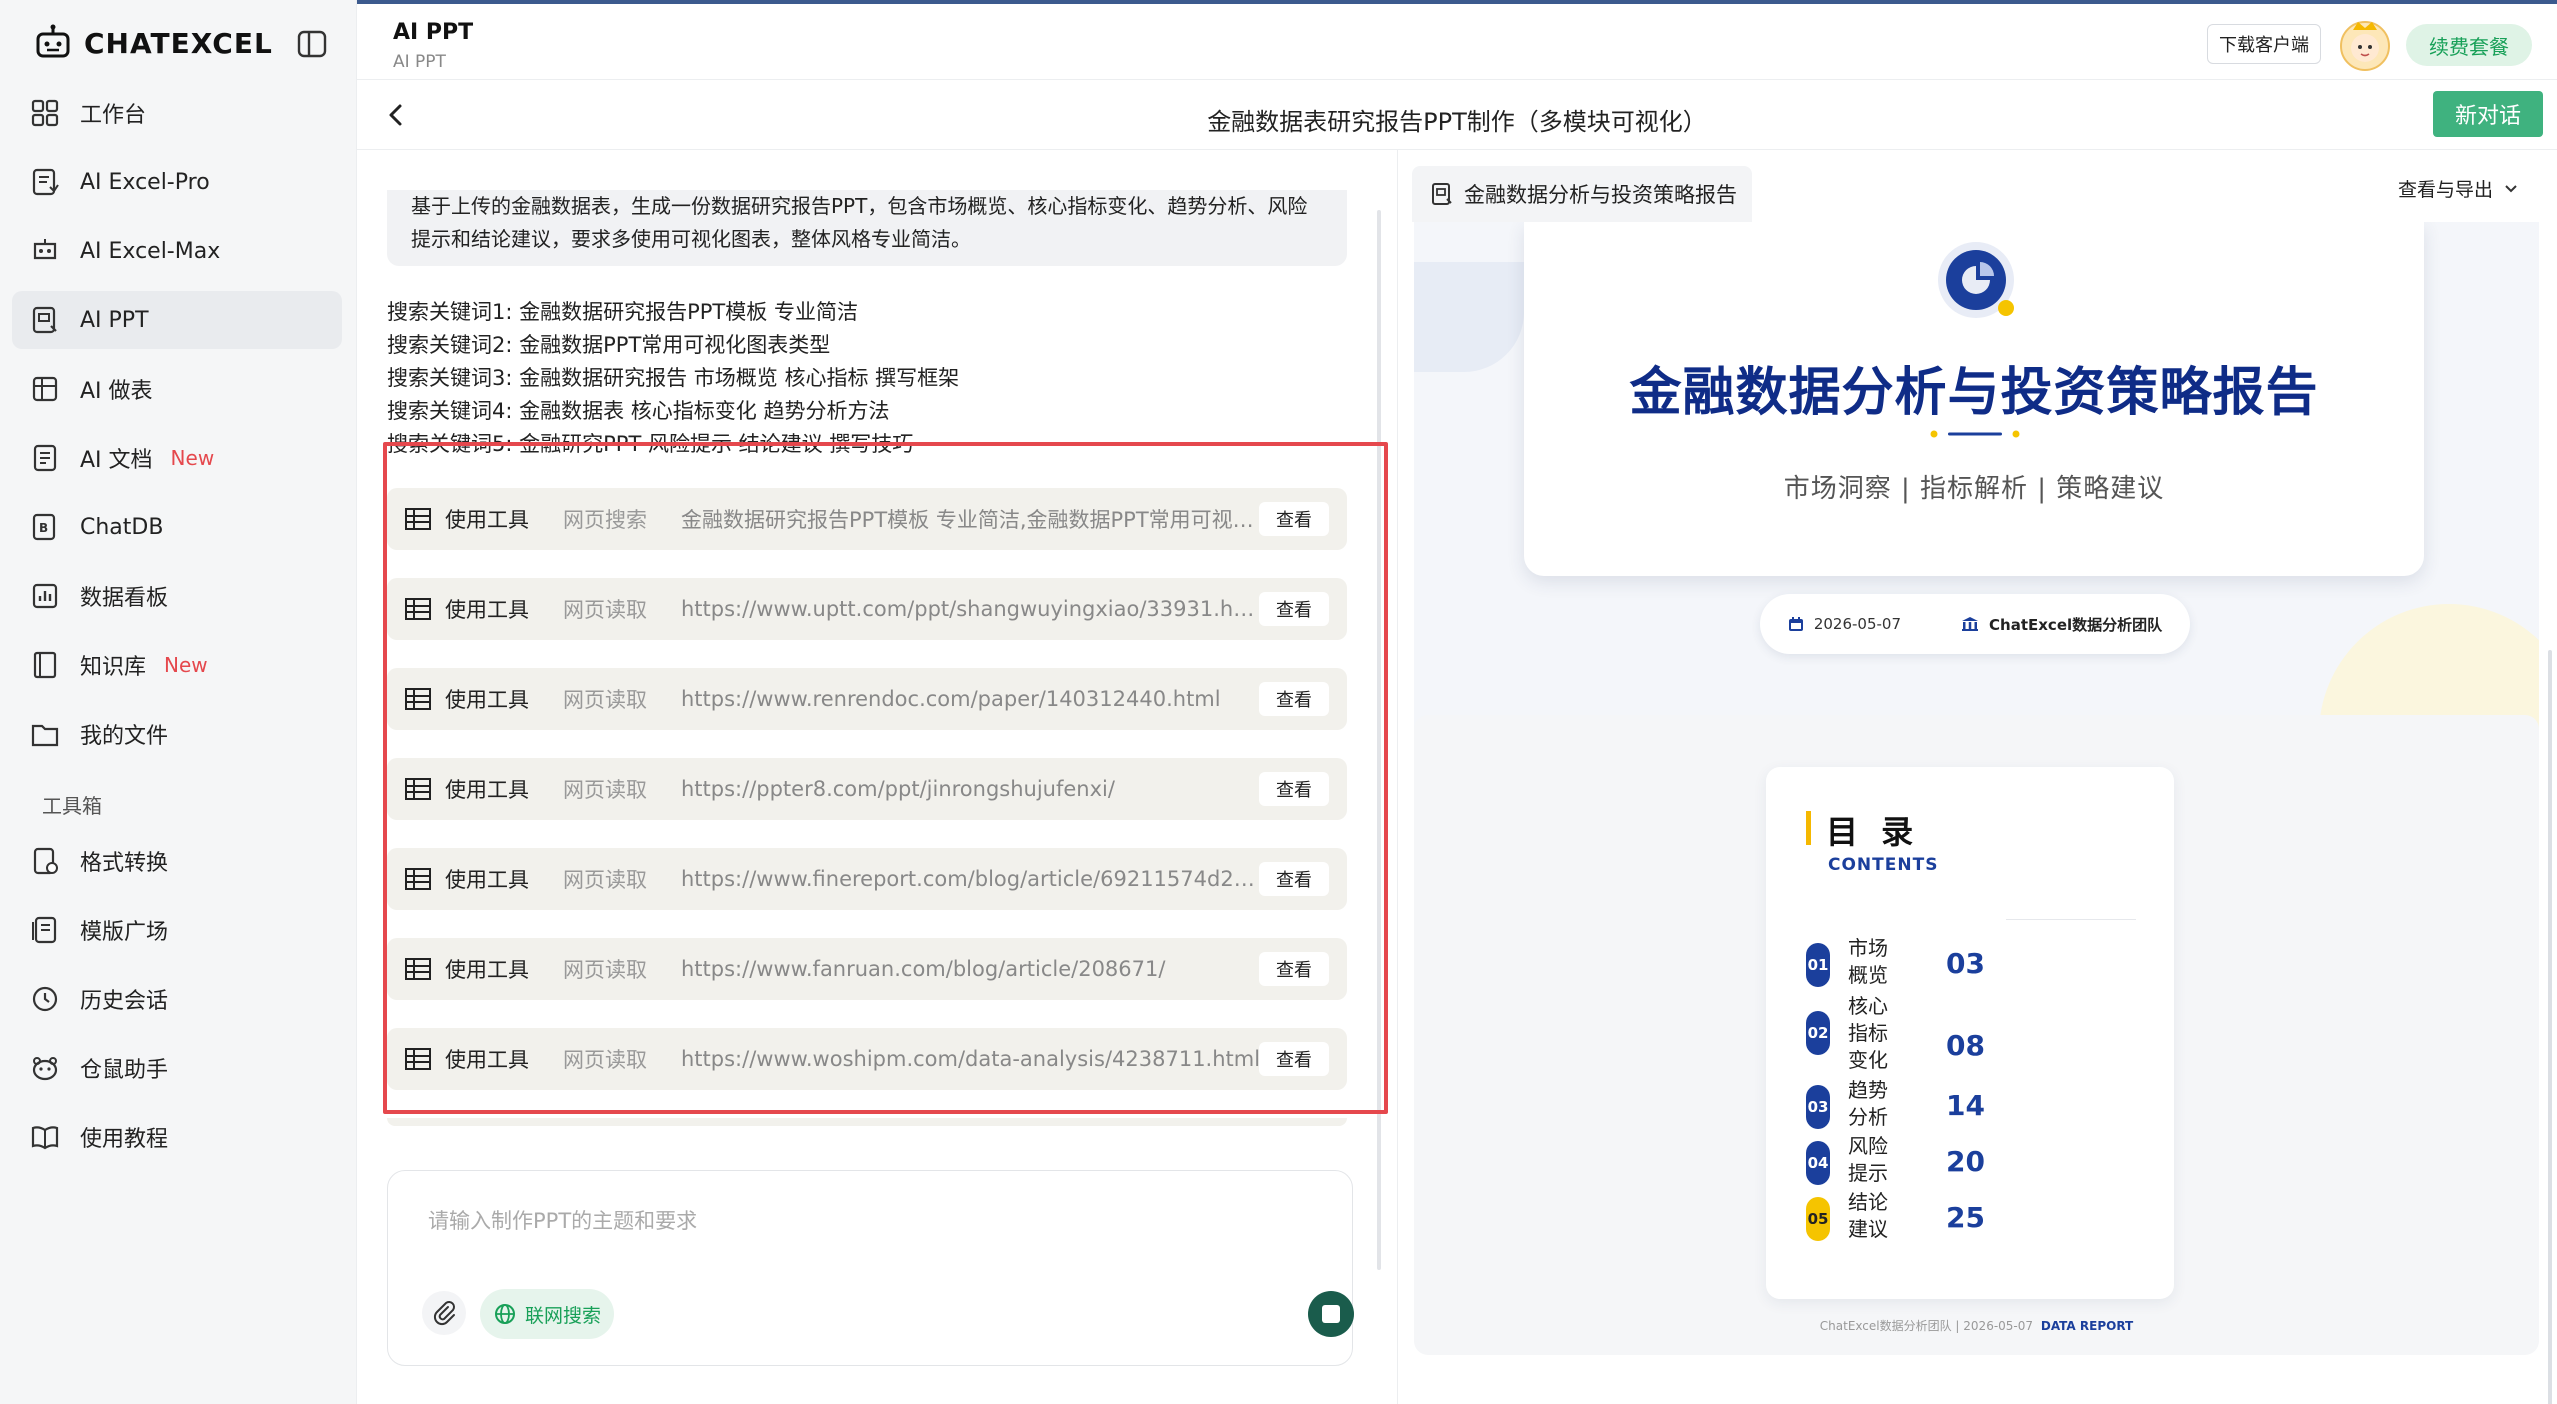 The height and width of the screenshot is (1404, 2557). I want to click on preview-tab: 金融数据分析与投资策略报告, so click(1582, 194).